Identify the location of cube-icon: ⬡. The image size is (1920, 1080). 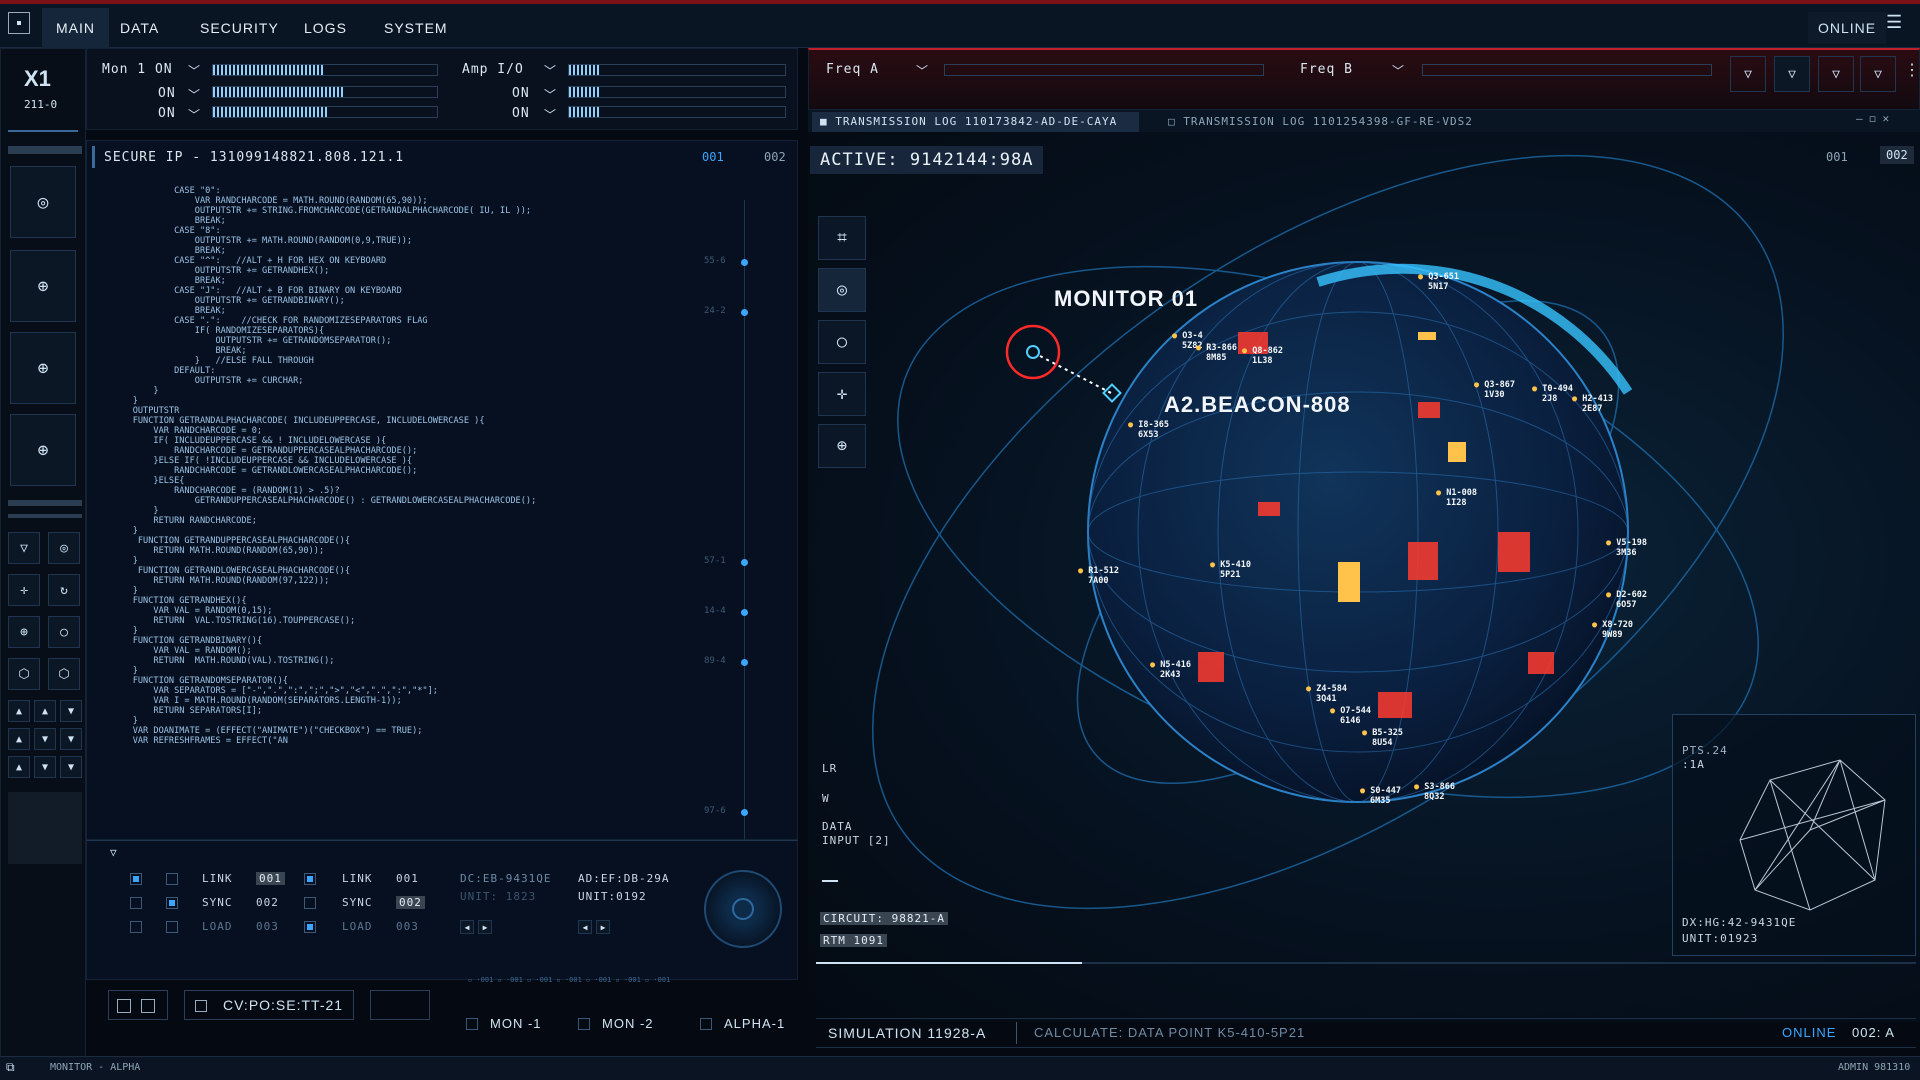
(24, 674).